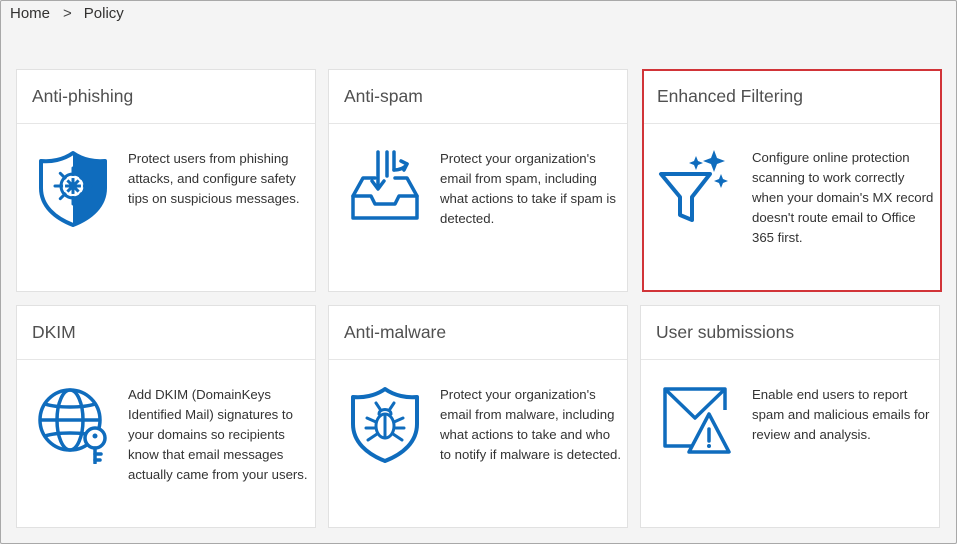 Image resolution: width=957 pixels, height=544 pixels. Describe the element at coordinates (395, 332) in the screenshot. I see `card-title: Anti-malware` at that location.